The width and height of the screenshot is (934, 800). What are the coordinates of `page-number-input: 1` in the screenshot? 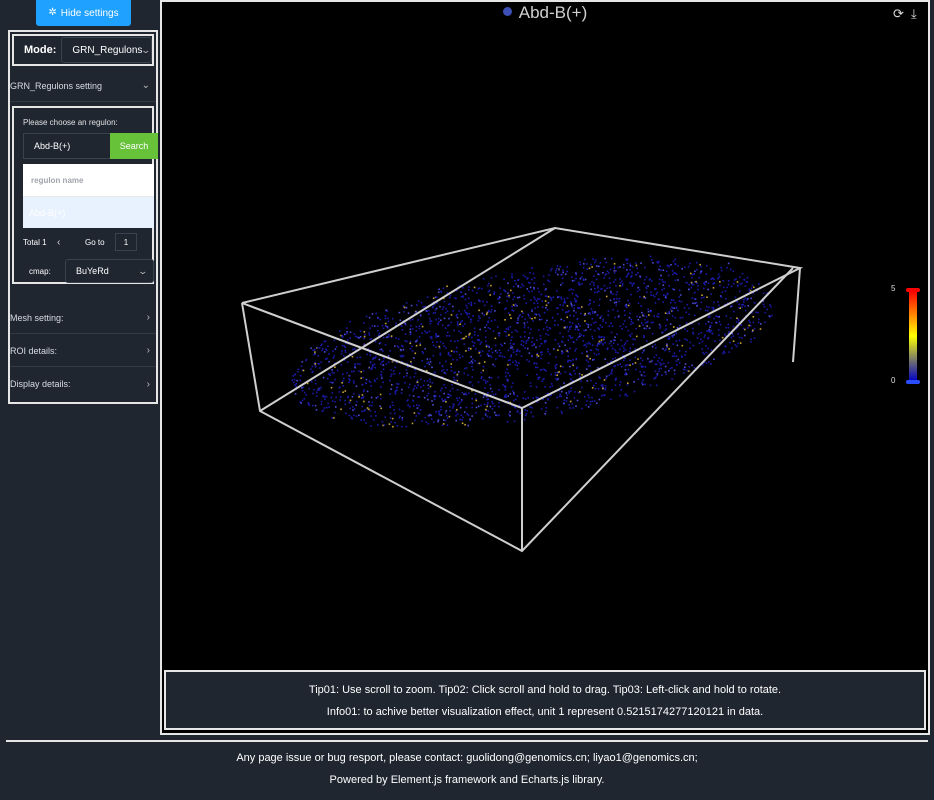 It's located at (126, 242).